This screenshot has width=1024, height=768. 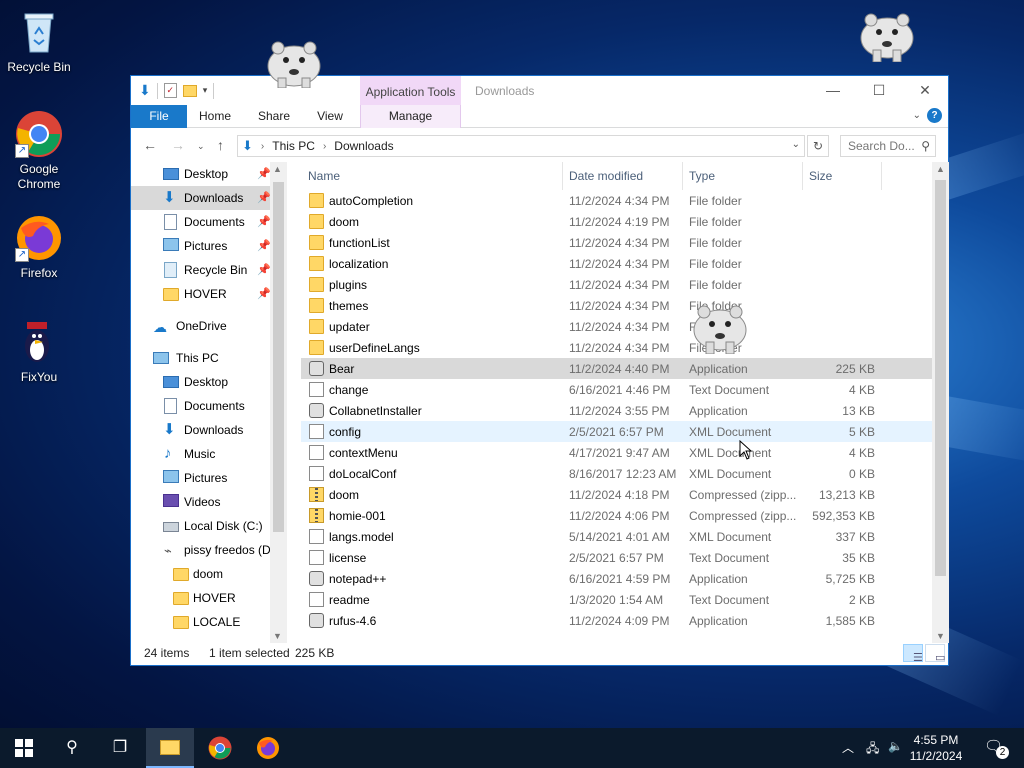 What do you see at coordinates (324, 176) in the screenshot?
I see `column-name: Name` at bounding box center [324, 176].